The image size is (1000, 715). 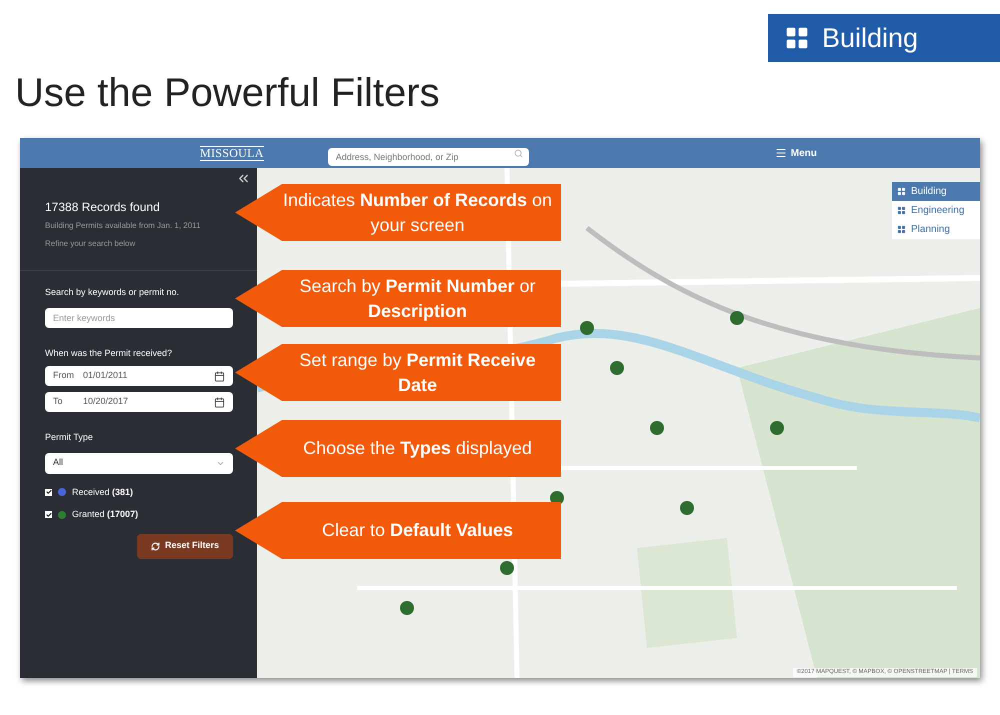 I want to click on refine-hint: Refine your search below, so click(x=90, y=244).